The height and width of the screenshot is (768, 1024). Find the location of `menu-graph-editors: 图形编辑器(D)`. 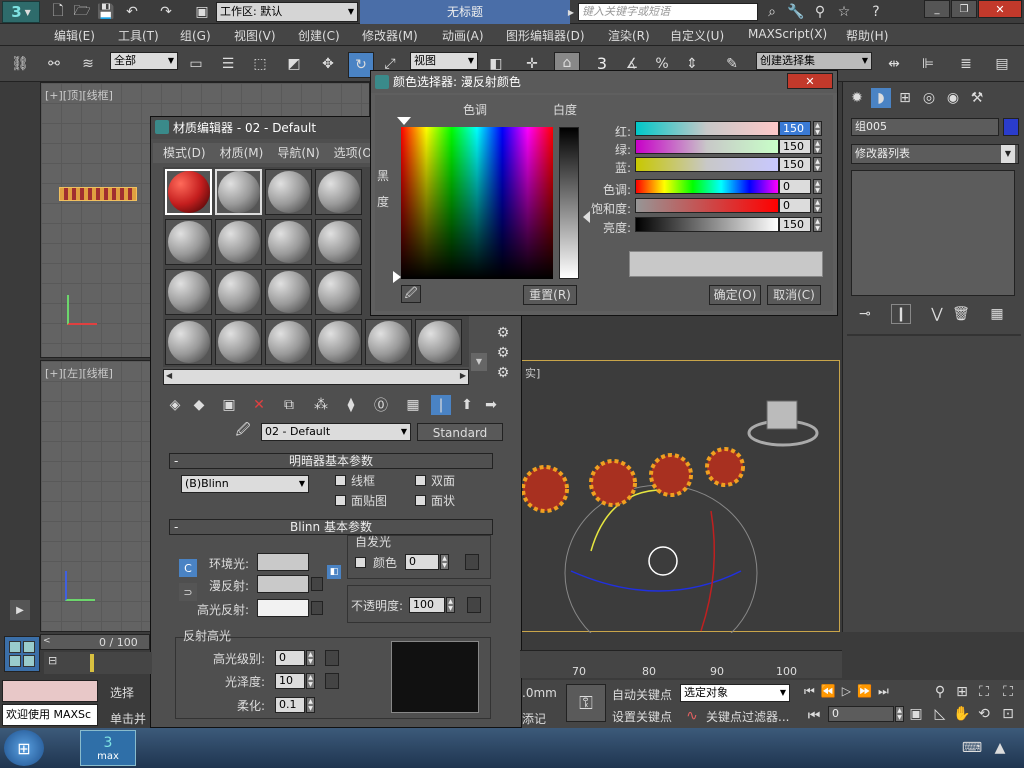

menu-graph-editors: 图形编辑器(D) is located at coordinates (557, 35).